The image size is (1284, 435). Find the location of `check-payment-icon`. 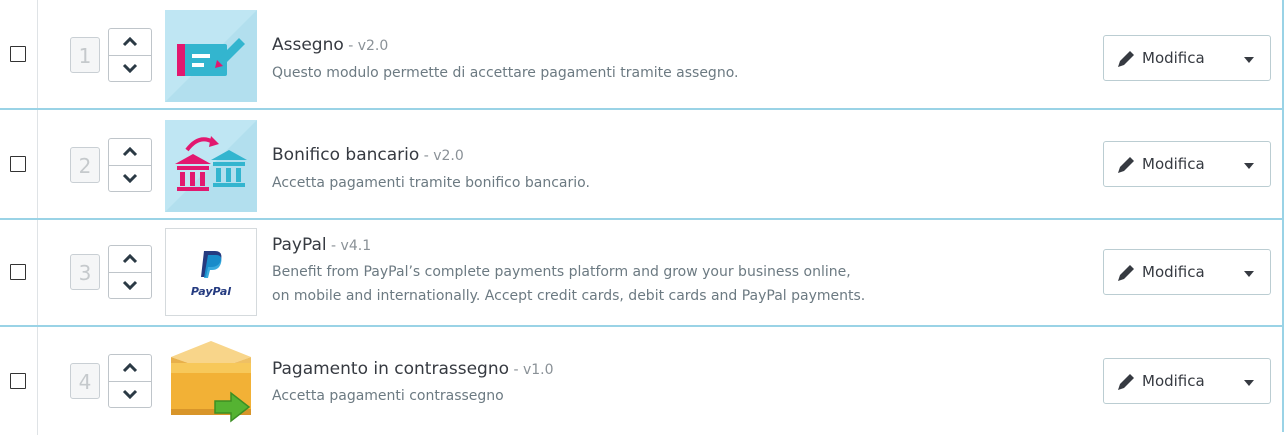

check-payment-icon is located at coordinates (211, 56).